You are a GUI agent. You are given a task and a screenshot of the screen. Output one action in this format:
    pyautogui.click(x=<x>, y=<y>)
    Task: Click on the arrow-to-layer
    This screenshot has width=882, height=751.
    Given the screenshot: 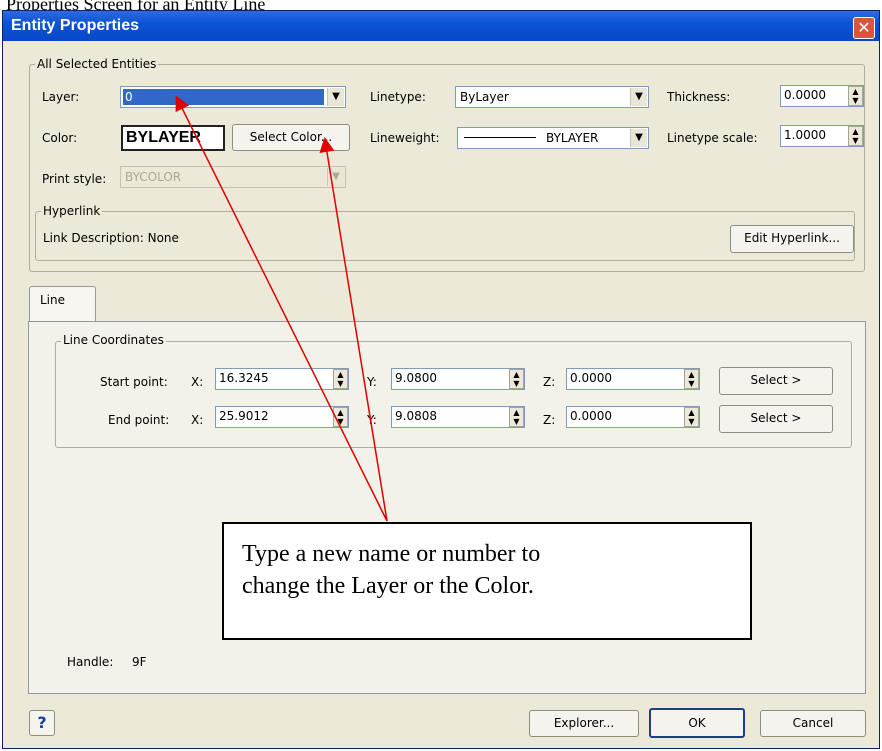 What is the action you would take?
    pyautogui.click(x=281, y=308)
    